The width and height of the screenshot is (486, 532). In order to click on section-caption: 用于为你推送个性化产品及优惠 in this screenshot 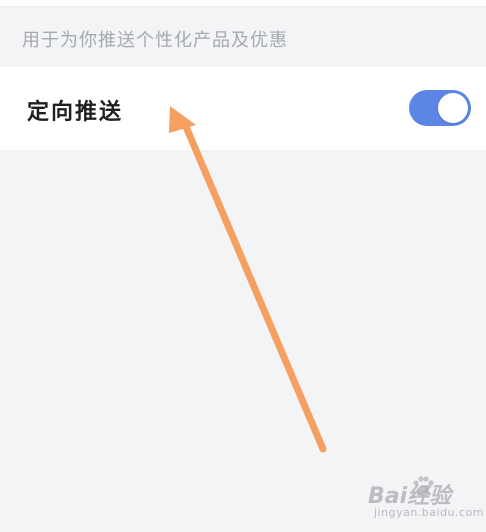, I will do `click(155, 40)`.